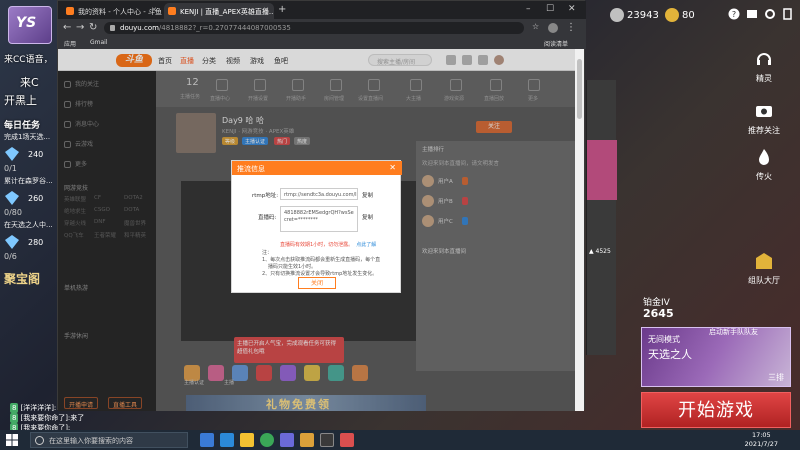 The width and height of the screenshot is (800, 450). What do you see at coordinates (761, 440) in the screenshot?
I see `system-clock: 17:05 2021/7/27` at bounding box center [761, 440].